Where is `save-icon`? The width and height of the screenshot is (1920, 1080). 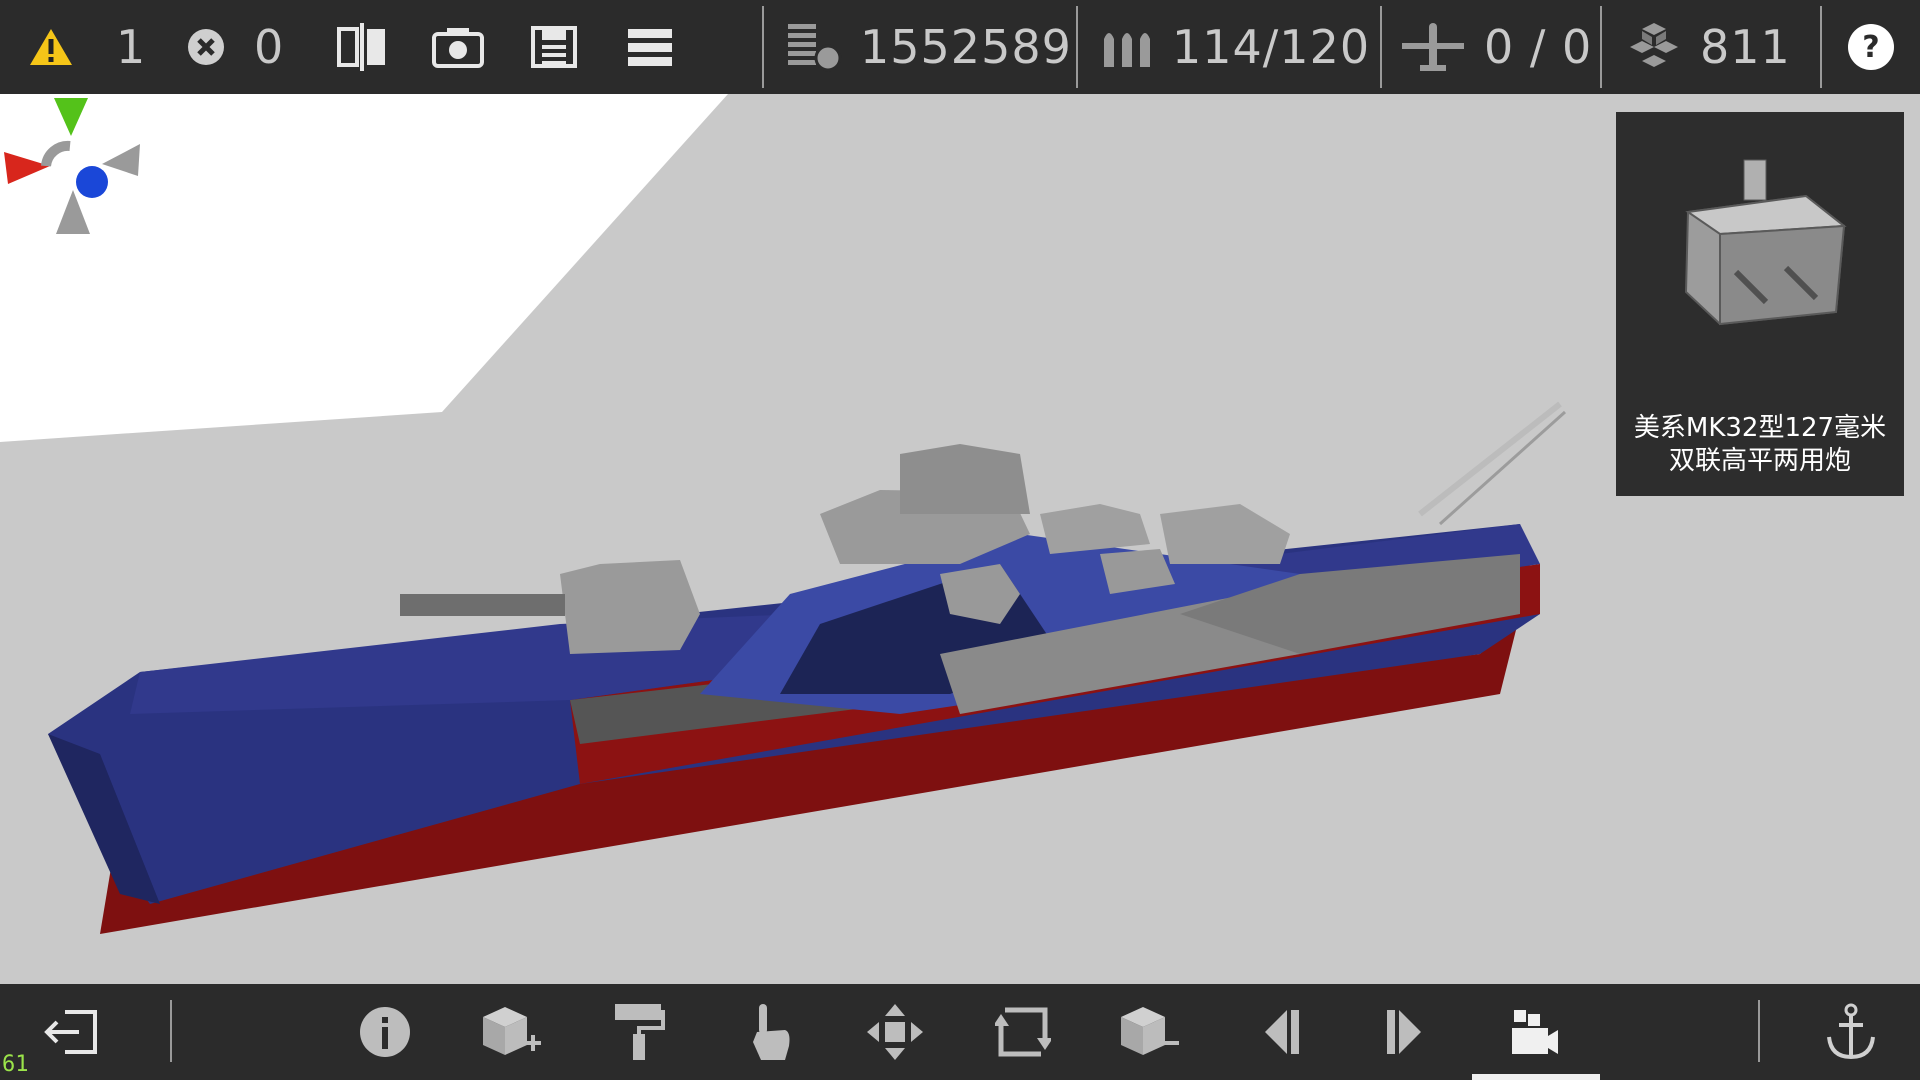
save-icon is located at coordinates (554, 47).